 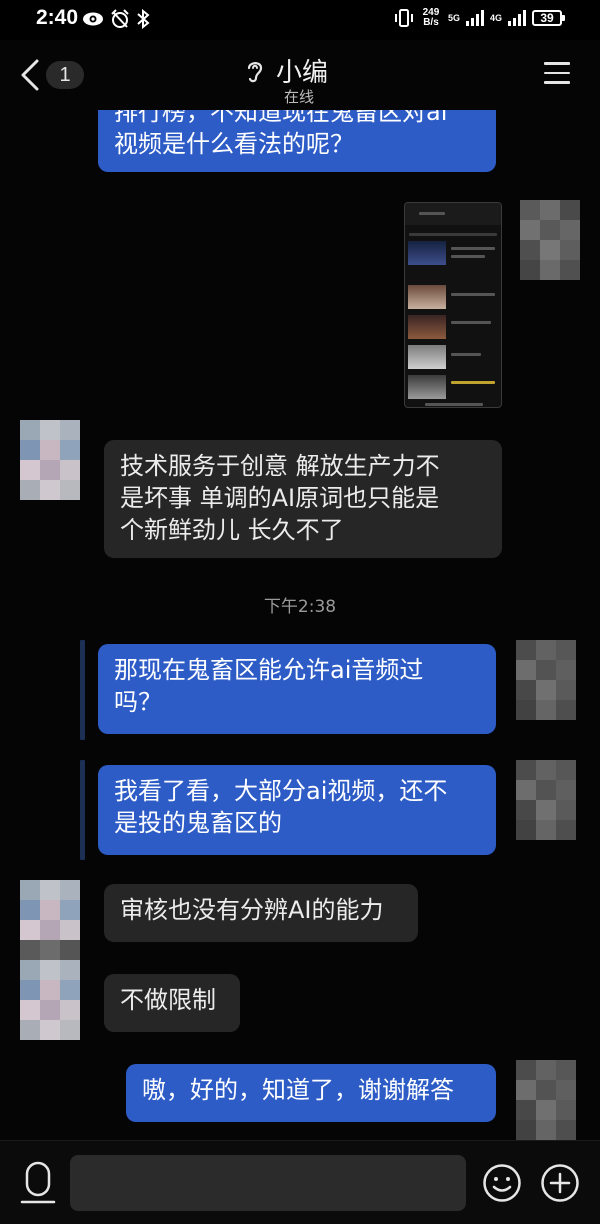 I want to click on network-type-2: 4G, so click(x=495, y=18).